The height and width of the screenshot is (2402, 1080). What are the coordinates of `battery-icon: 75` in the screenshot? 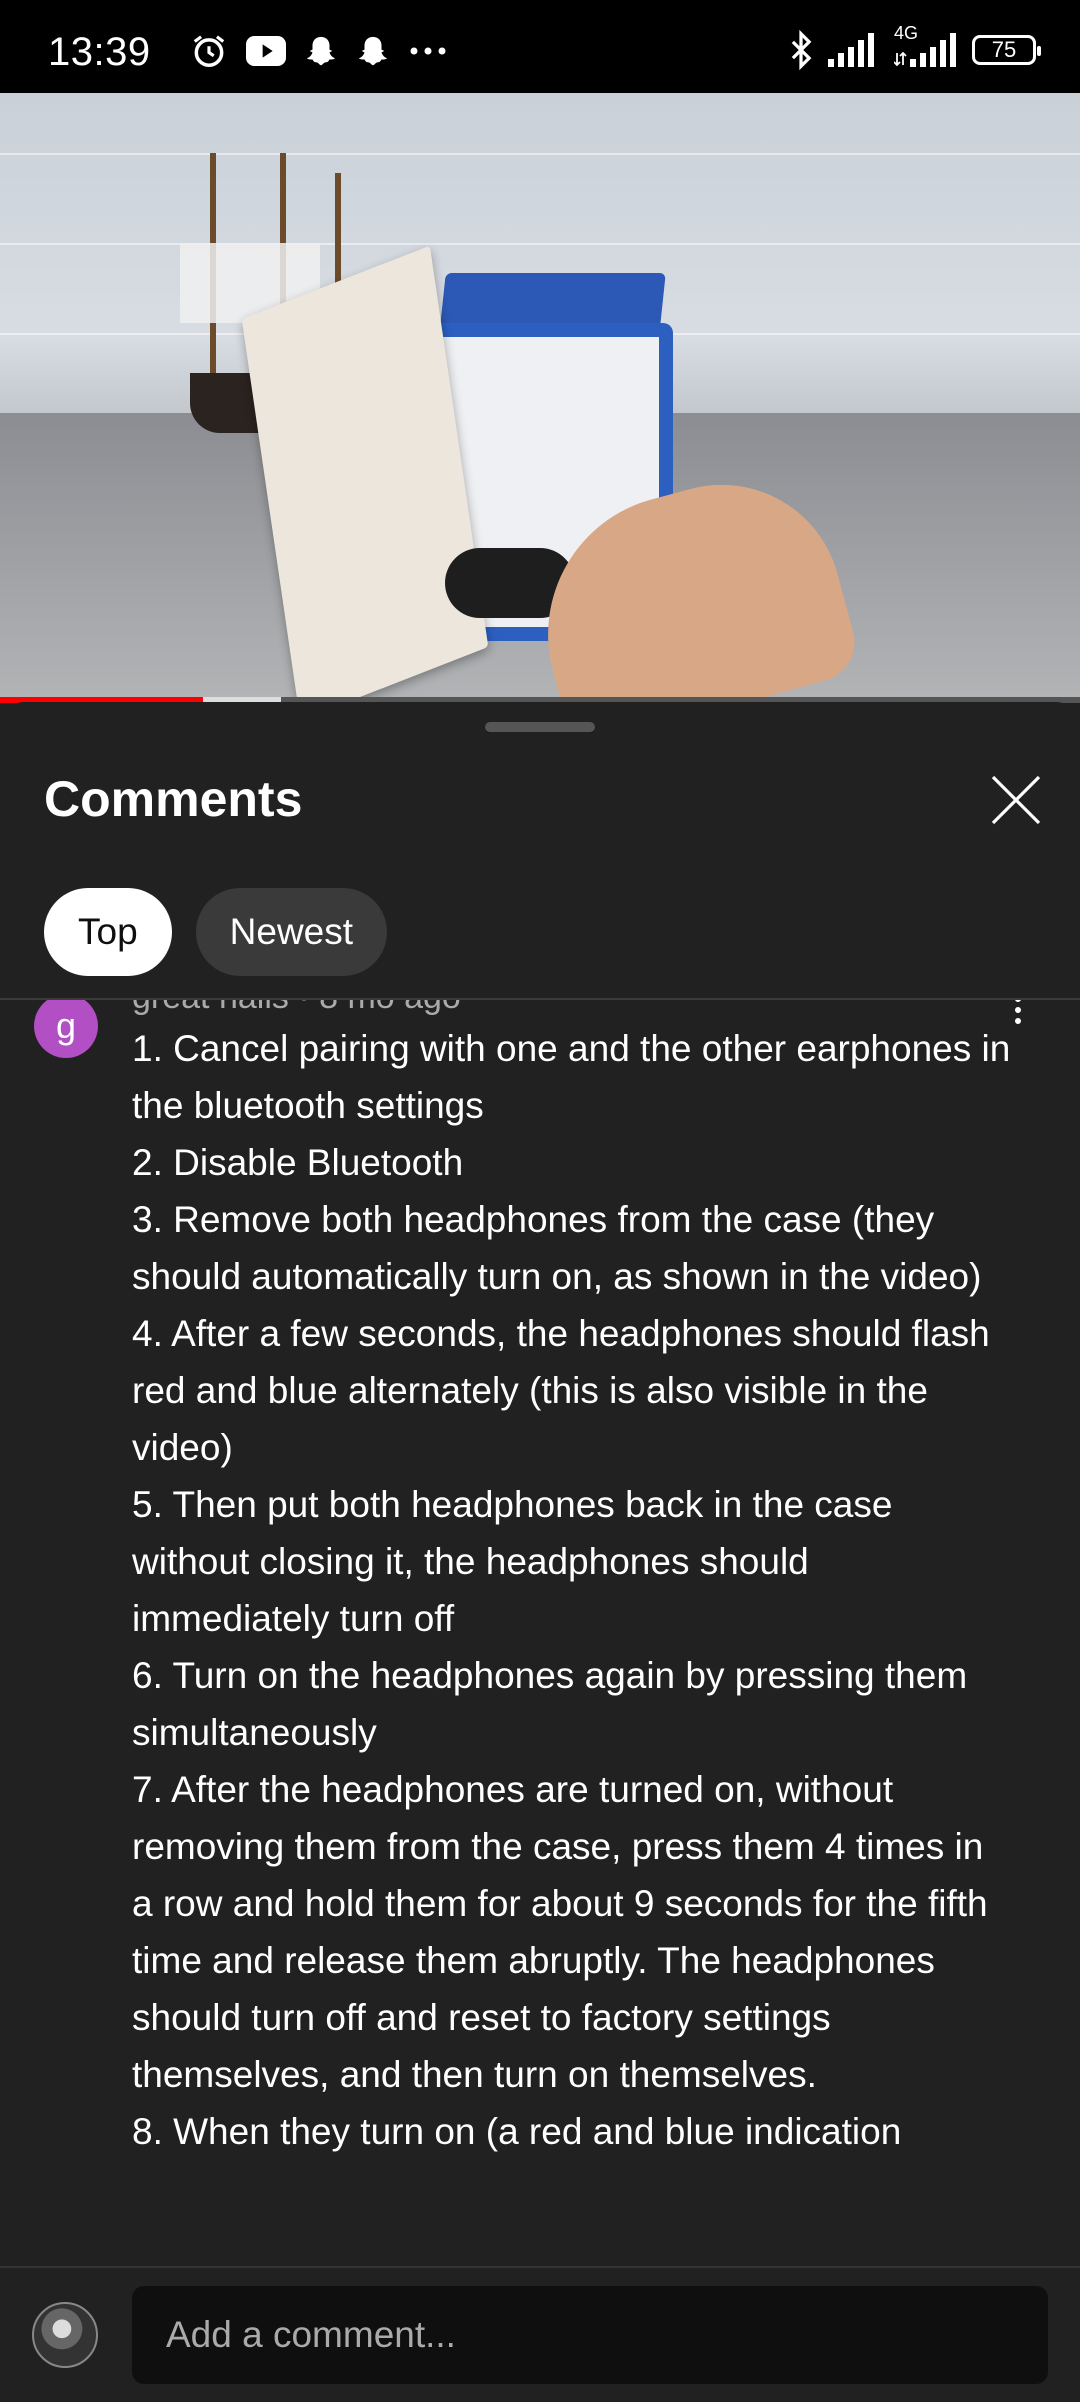 It's located at (1006, 50).